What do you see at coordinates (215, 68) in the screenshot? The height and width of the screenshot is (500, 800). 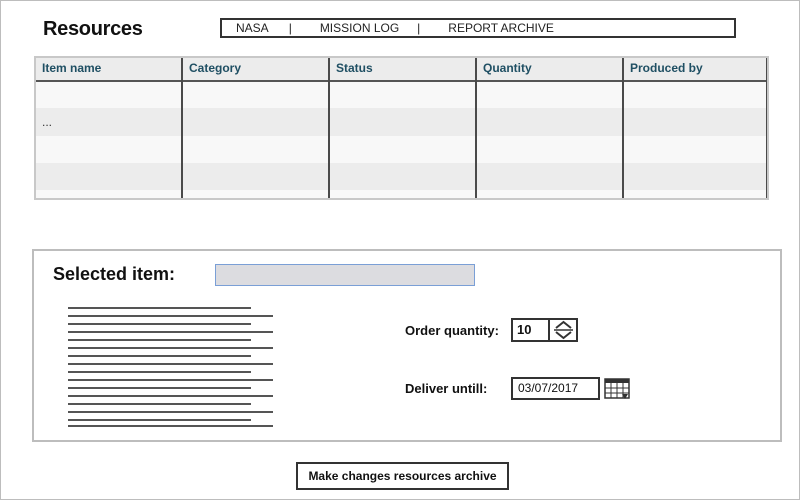 I see `column-header-category: Category` at bounding box center [215, 68].